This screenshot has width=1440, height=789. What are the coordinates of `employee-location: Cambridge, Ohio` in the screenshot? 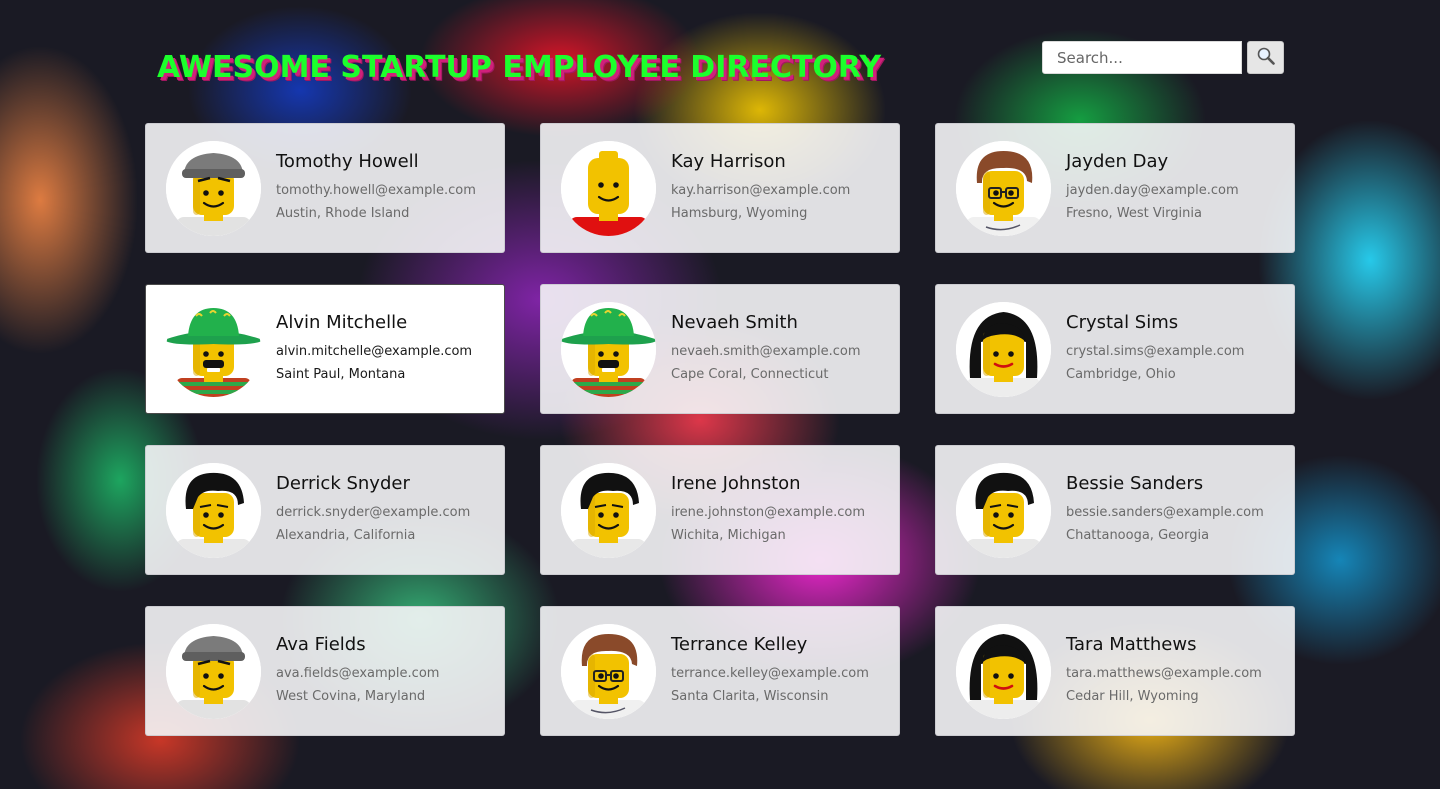 It's located at (1121, 374).